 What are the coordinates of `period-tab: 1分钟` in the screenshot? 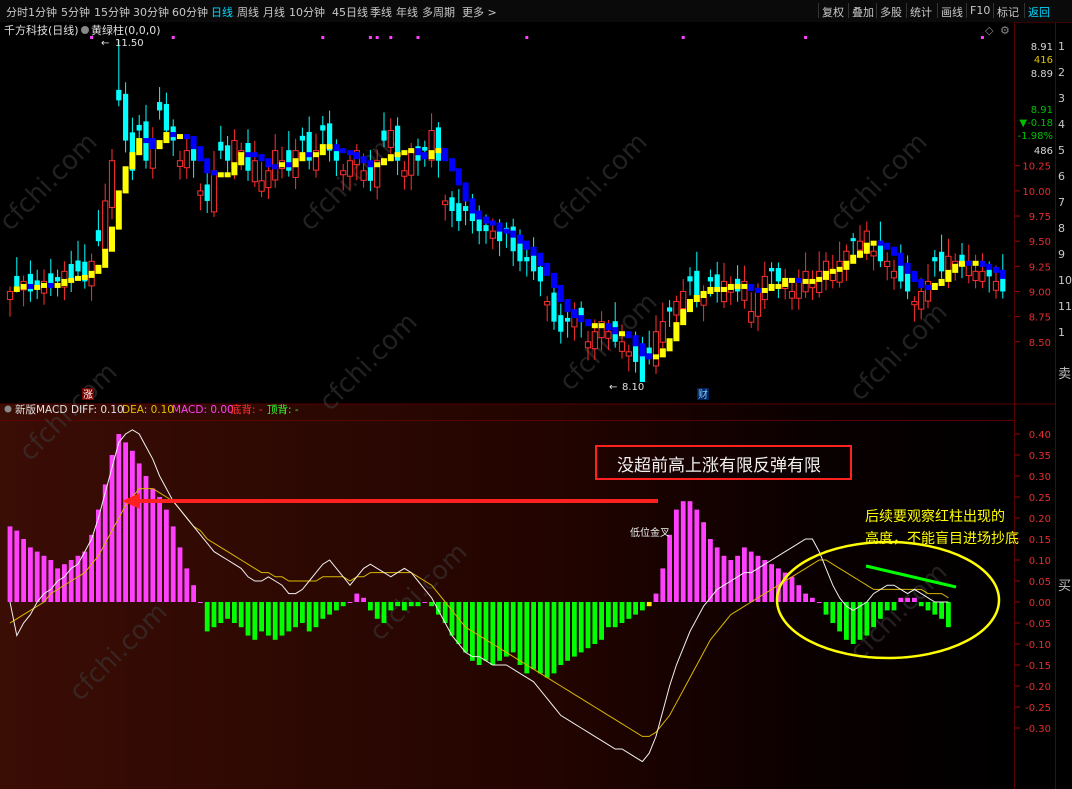 It's located at (42, 12).